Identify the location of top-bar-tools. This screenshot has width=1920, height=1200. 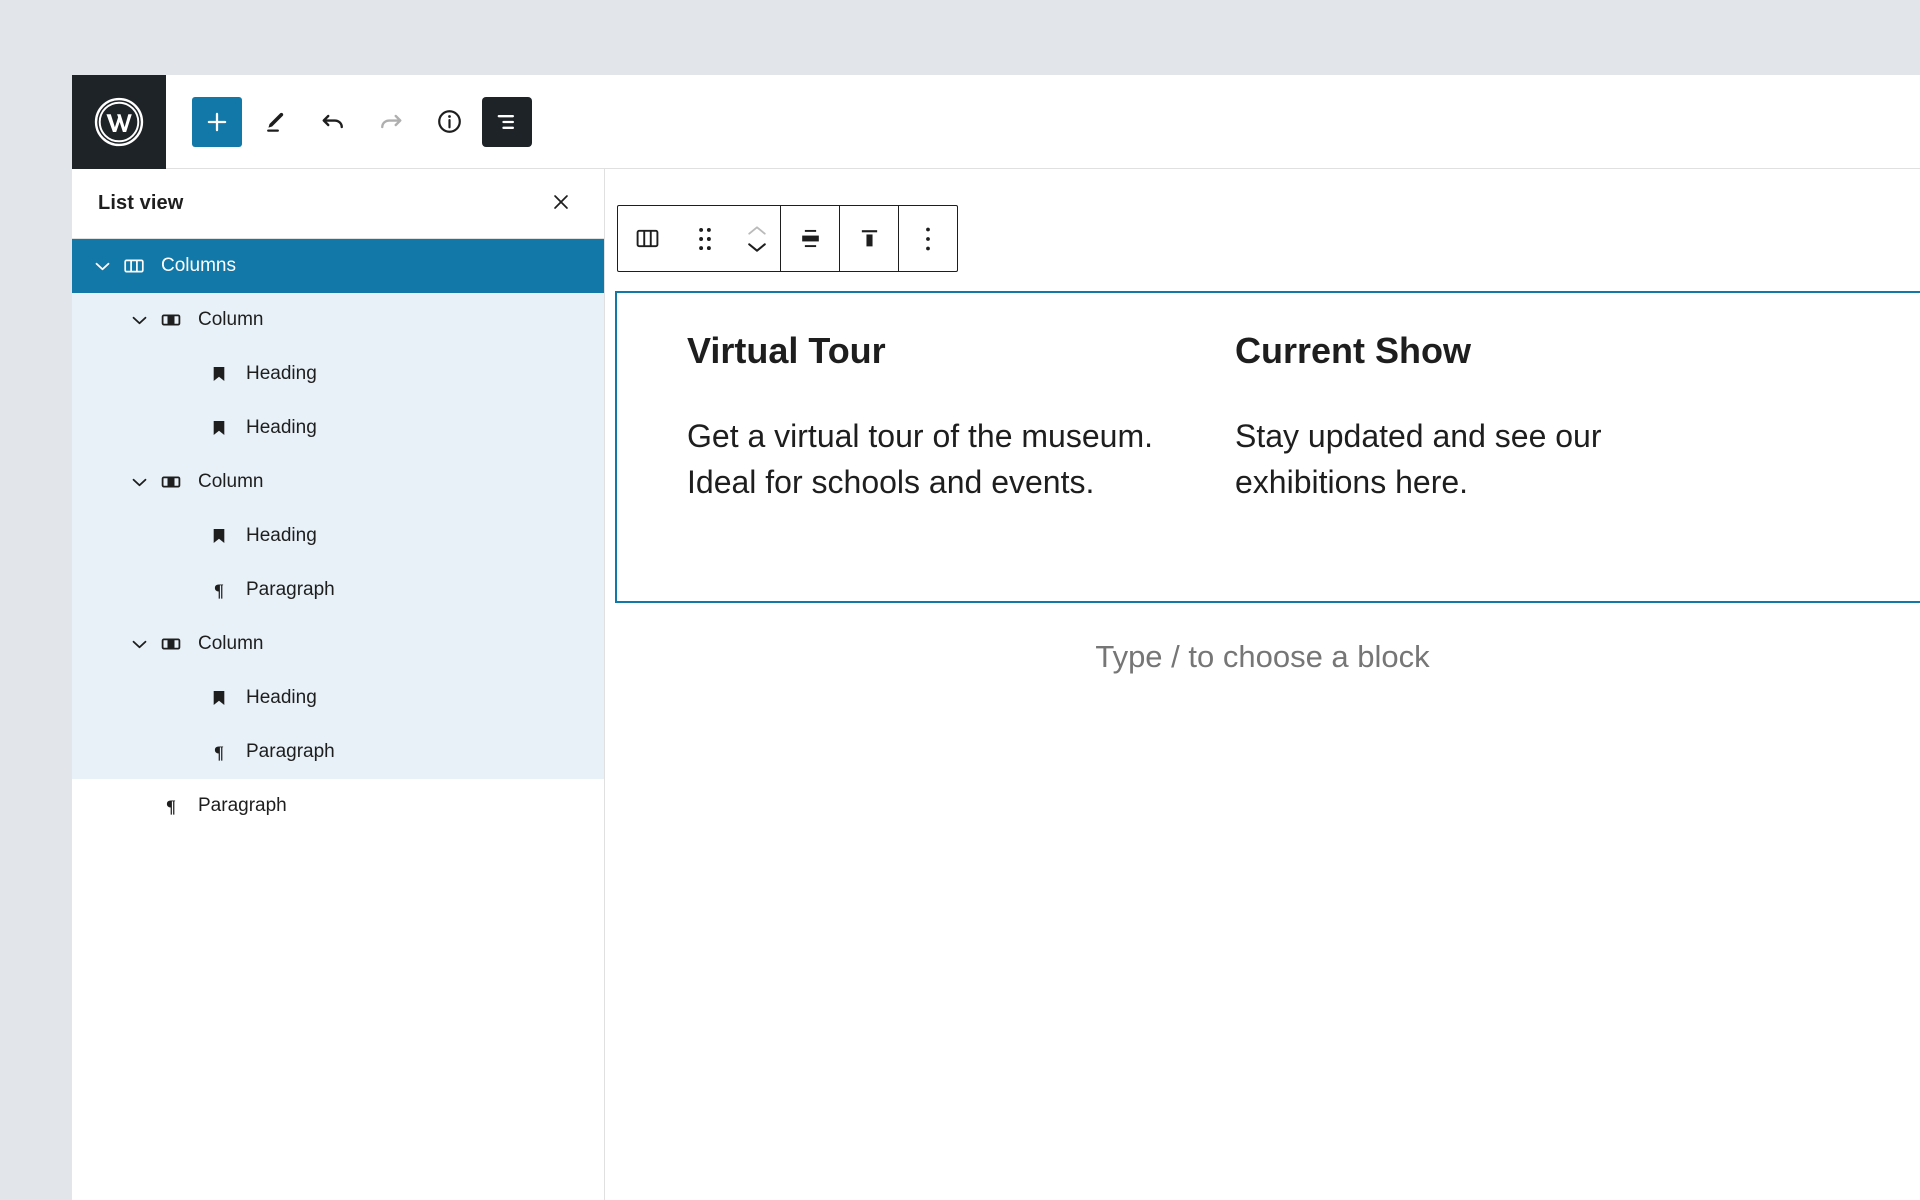
(349, 121).